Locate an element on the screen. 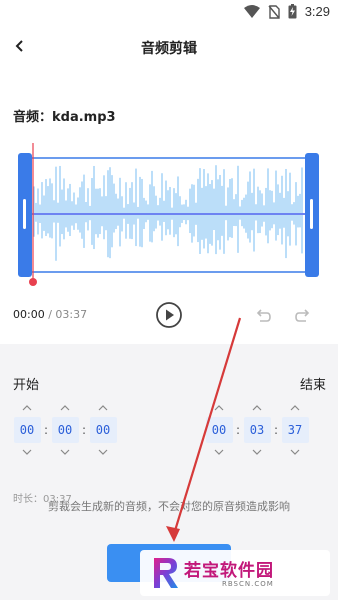 This screenshot has width=338, height=600. battery-charging-icon is located at coordinates (292, 11).